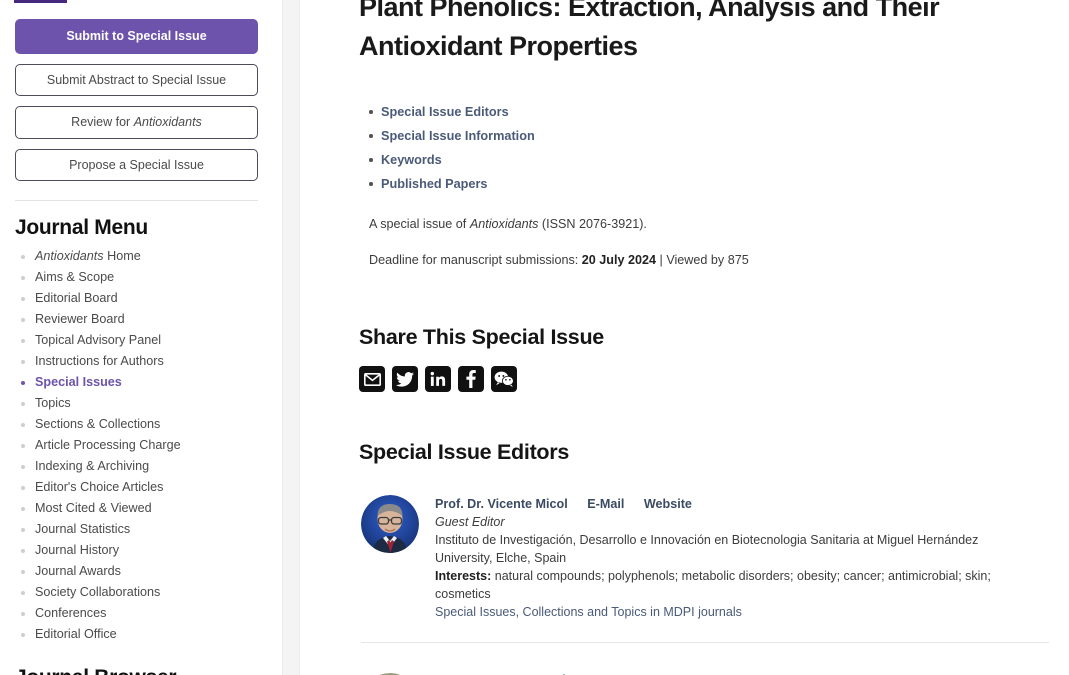 The width and height of the screenshot is (1069, 675). What do you see at coordinates (471, 379) in the screenshot?
I see `facebook-icon` at bounding box center [471, 379].